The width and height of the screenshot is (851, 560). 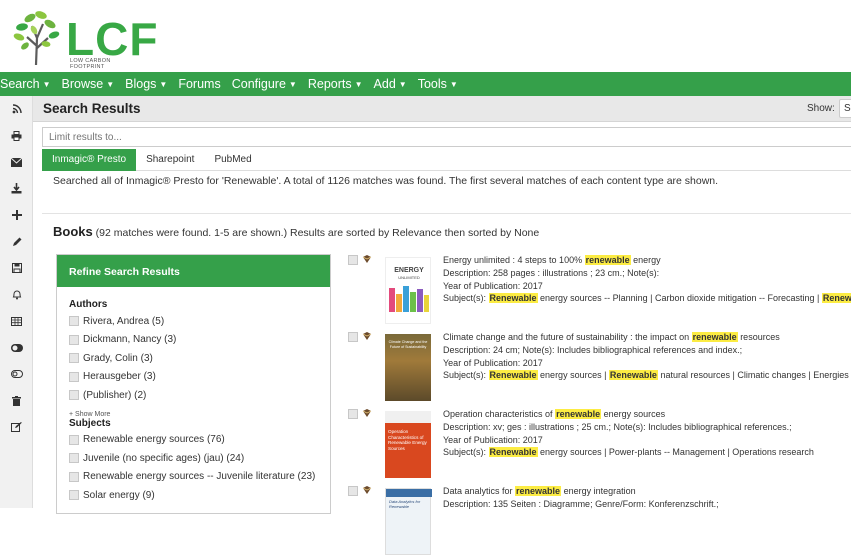 I want to click on nav-tools: Tools ▼, so click(x=438, y=84).